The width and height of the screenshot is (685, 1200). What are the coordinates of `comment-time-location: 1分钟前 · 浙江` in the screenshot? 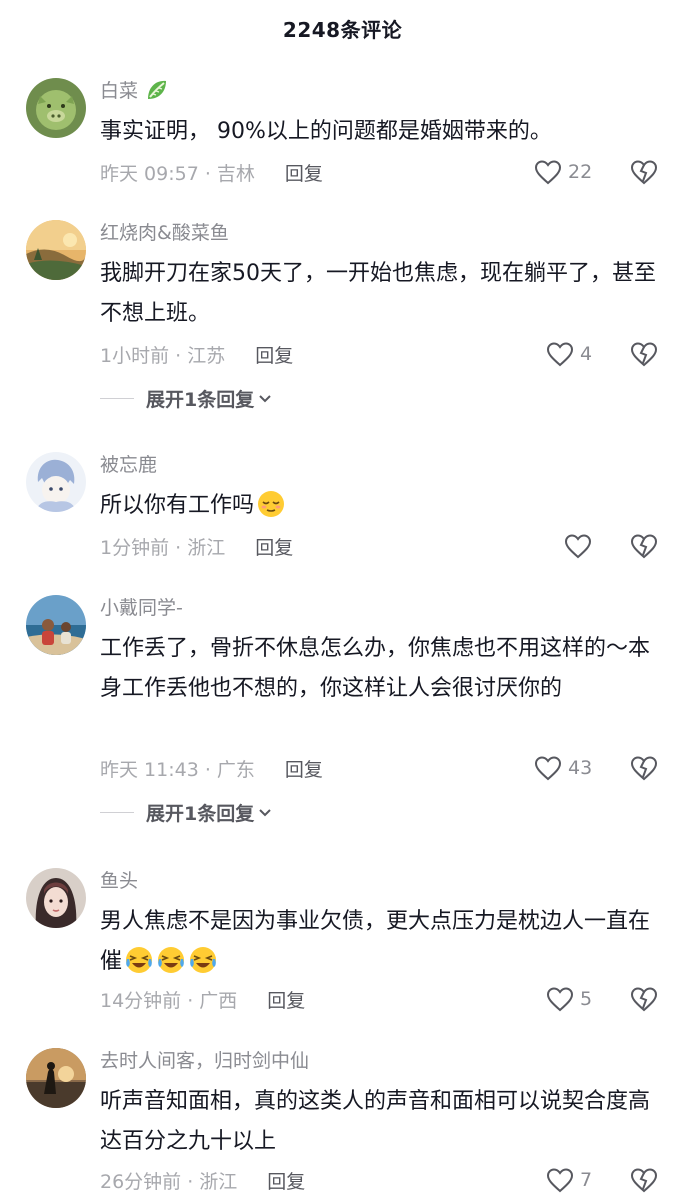 It's located at (163, 547).